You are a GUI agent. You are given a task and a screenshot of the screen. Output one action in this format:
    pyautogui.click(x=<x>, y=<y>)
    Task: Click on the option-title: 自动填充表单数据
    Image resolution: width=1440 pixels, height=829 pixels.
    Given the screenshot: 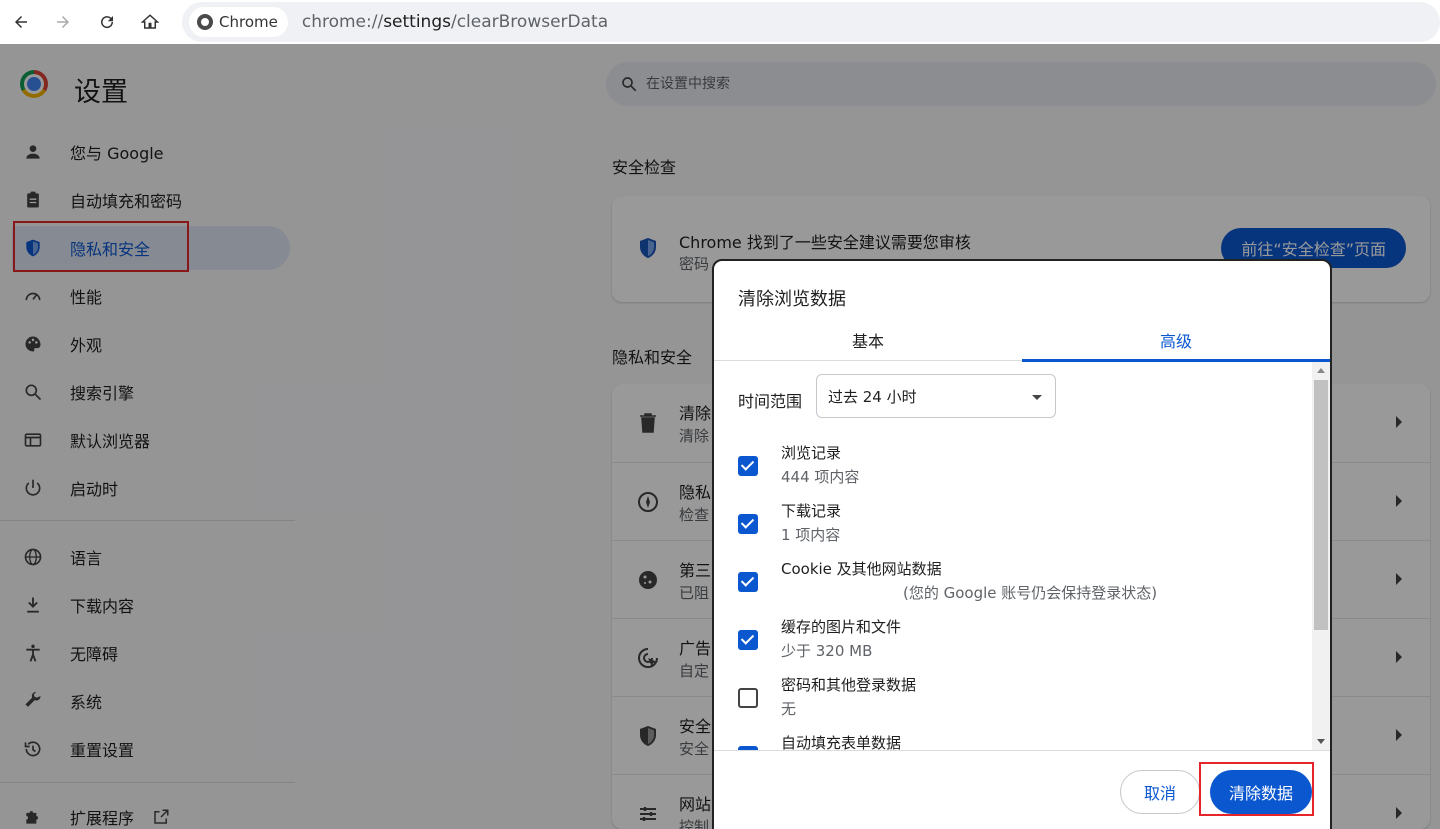 What is the action you would take?
    pyautogui.click(x=841, y=742)
    